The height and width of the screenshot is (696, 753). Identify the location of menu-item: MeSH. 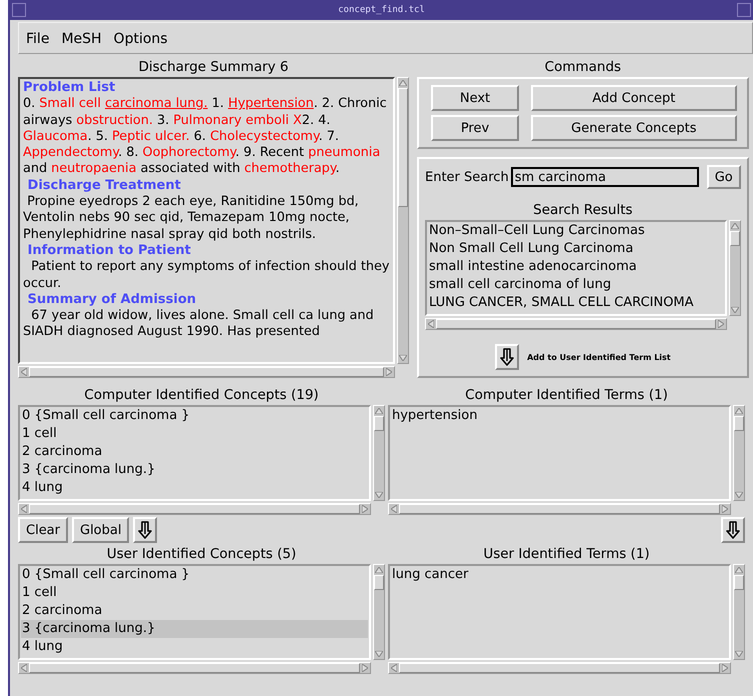
(81, 39).